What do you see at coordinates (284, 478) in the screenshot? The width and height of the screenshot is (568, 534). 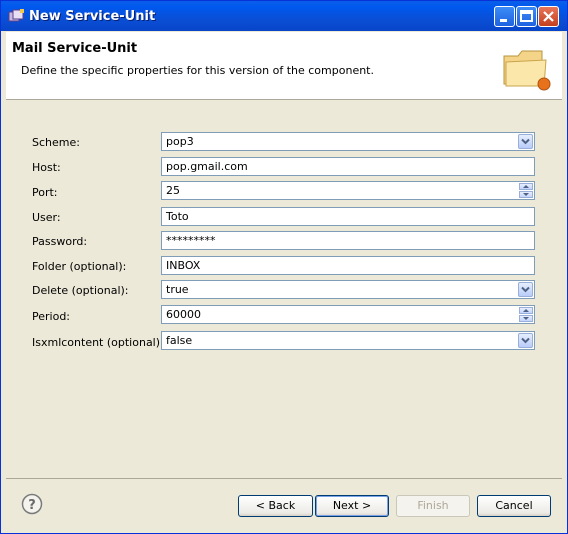 I see `footer-divider` at bounding box center [284, 478].